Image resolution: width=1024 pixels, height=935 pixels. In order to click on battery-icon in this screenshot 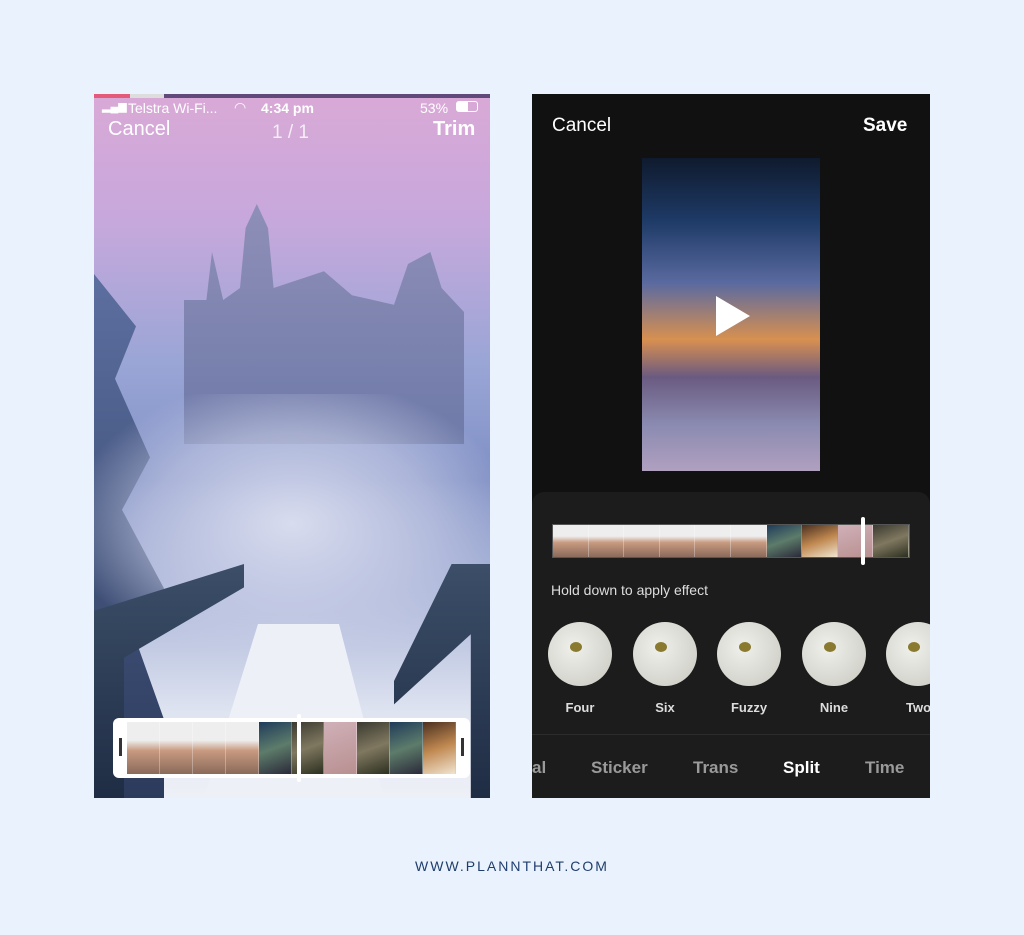, I will do `click(467, 106)`.